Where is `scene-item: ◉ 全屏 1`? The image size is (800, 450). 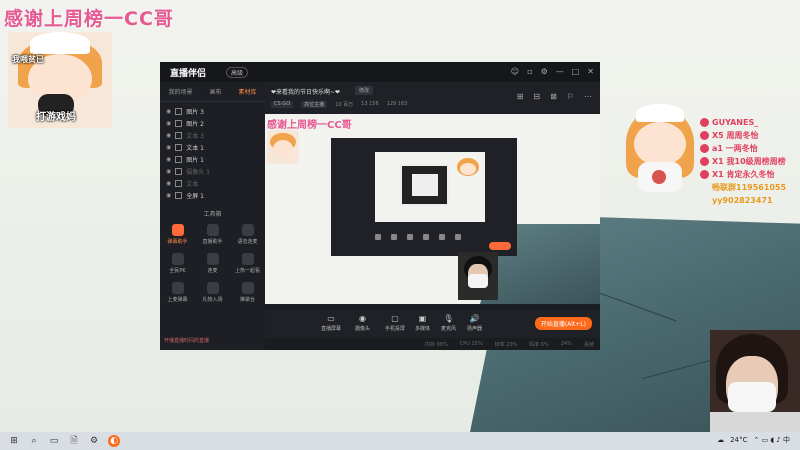
scene-item: ◉ 全屏 1 is located at coordinates (212, 195).